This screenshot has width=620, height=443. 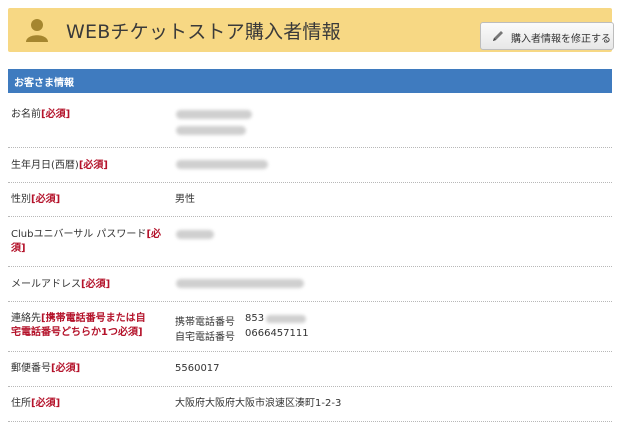 I want to click on home-phone-line: 自宅電話番号 0666457111, so click(x=242, y=335).